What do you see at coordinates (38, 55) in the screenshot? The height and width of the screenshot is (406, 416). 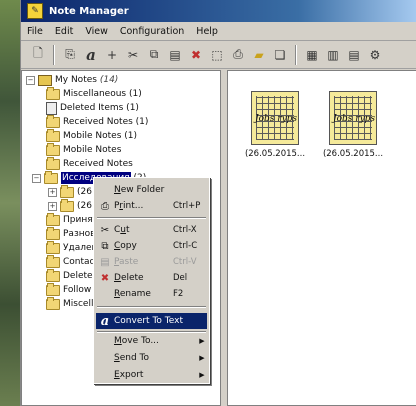 I see `new-note-icon: 🗋` at bounding box center [38, 55].